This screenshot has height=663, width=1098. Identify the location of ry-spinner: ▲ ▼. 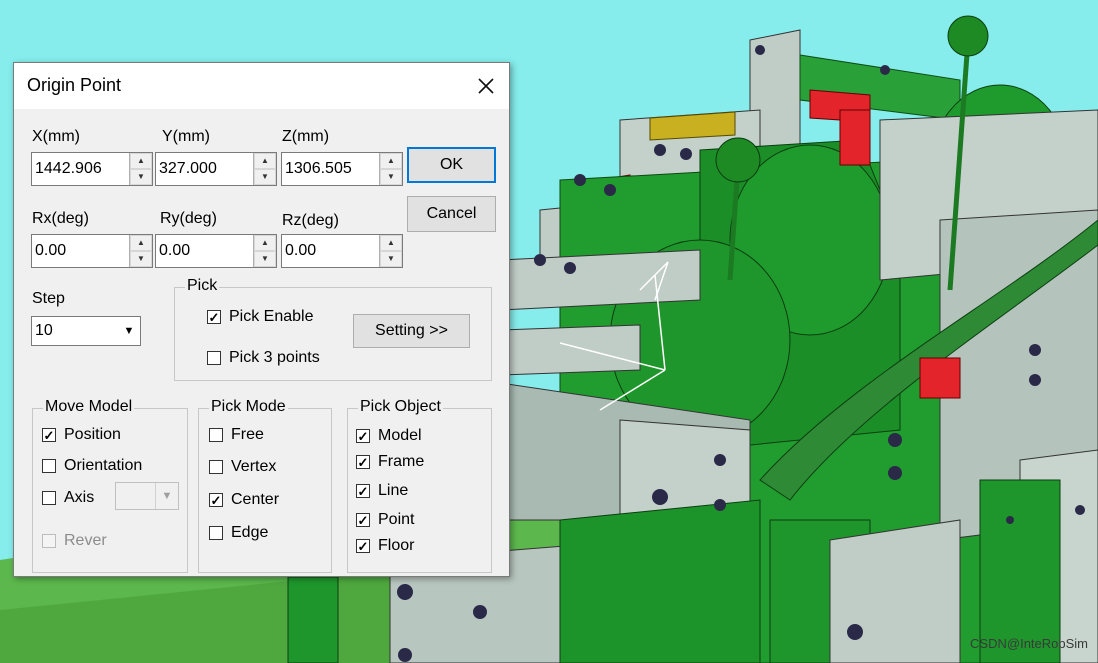
(264, 251).